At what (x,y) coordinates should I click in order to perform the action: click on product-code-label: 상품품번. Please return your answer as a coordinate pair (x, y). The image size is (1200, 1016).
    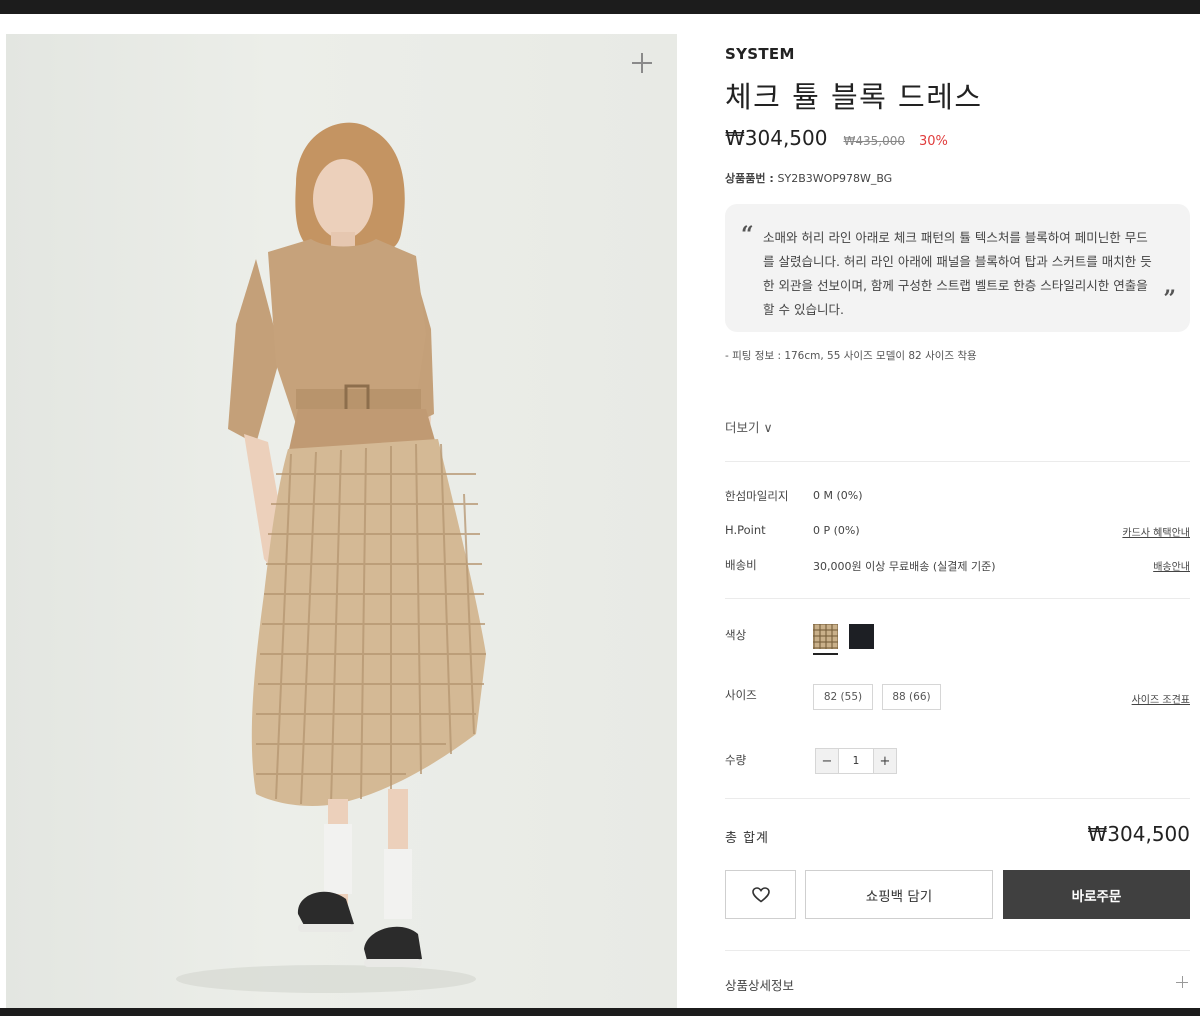
    Looking at the image, I should click on (745, 178).